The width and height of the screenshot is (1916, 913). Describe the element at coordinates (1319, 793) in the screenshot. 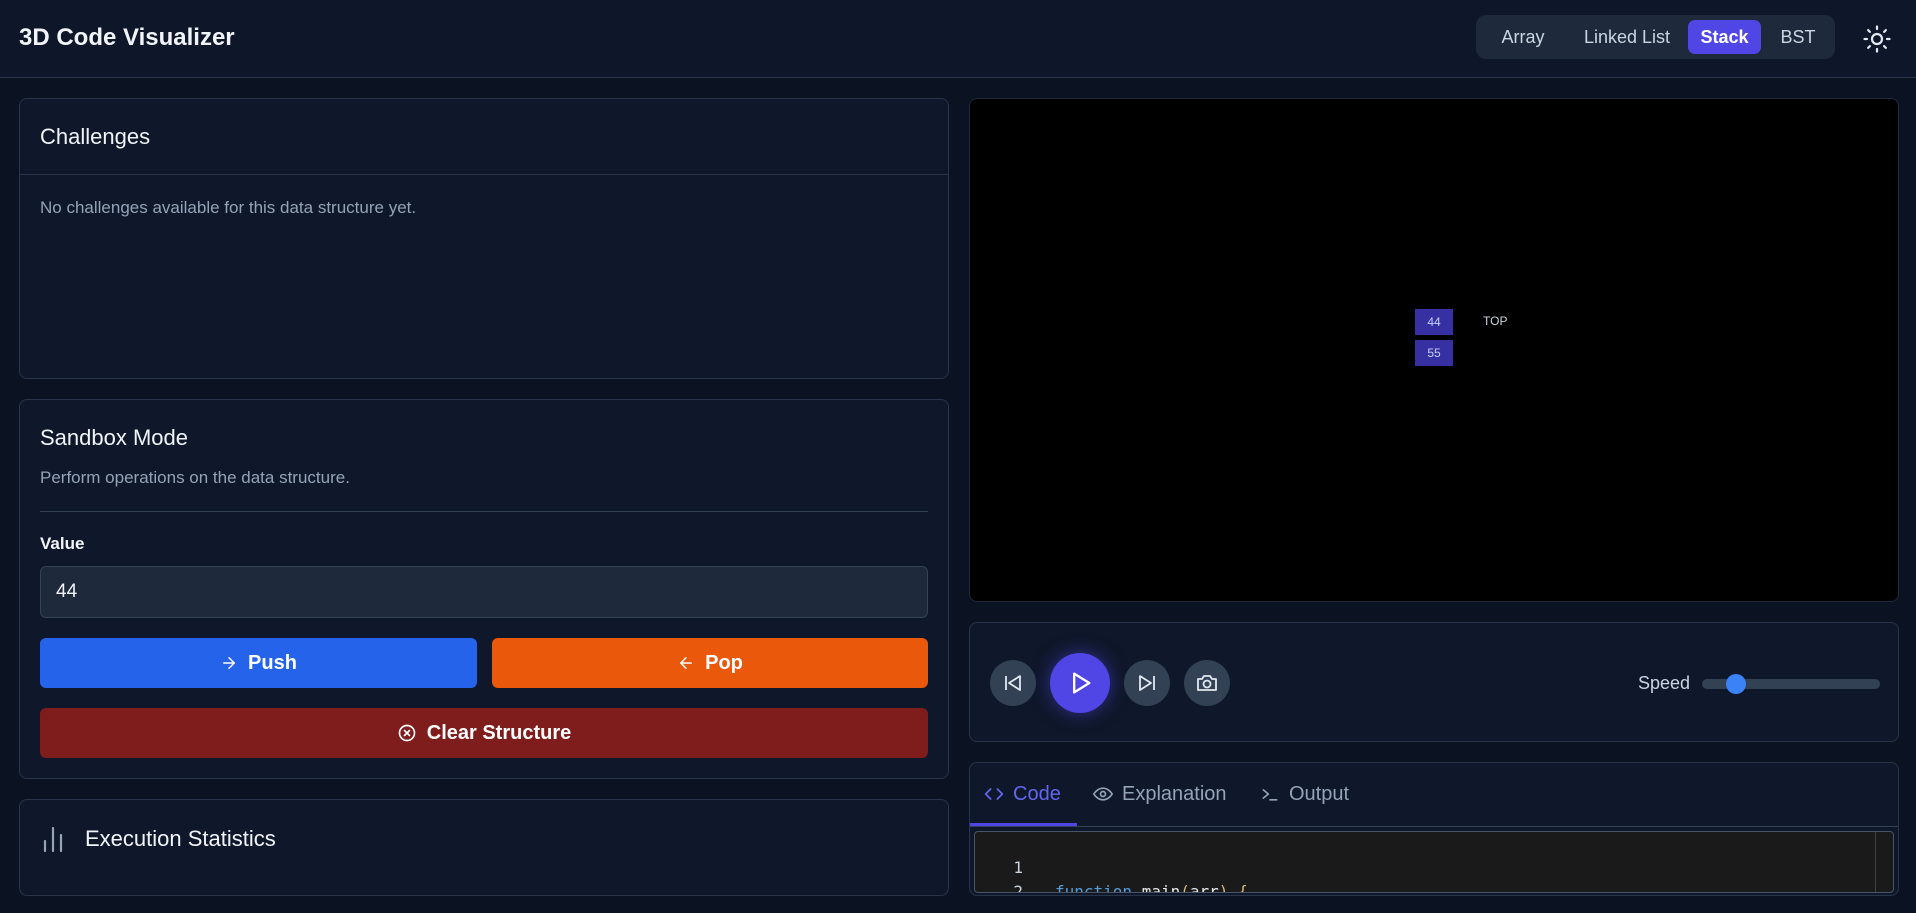

I see `tab-output-label: Output` at that location.